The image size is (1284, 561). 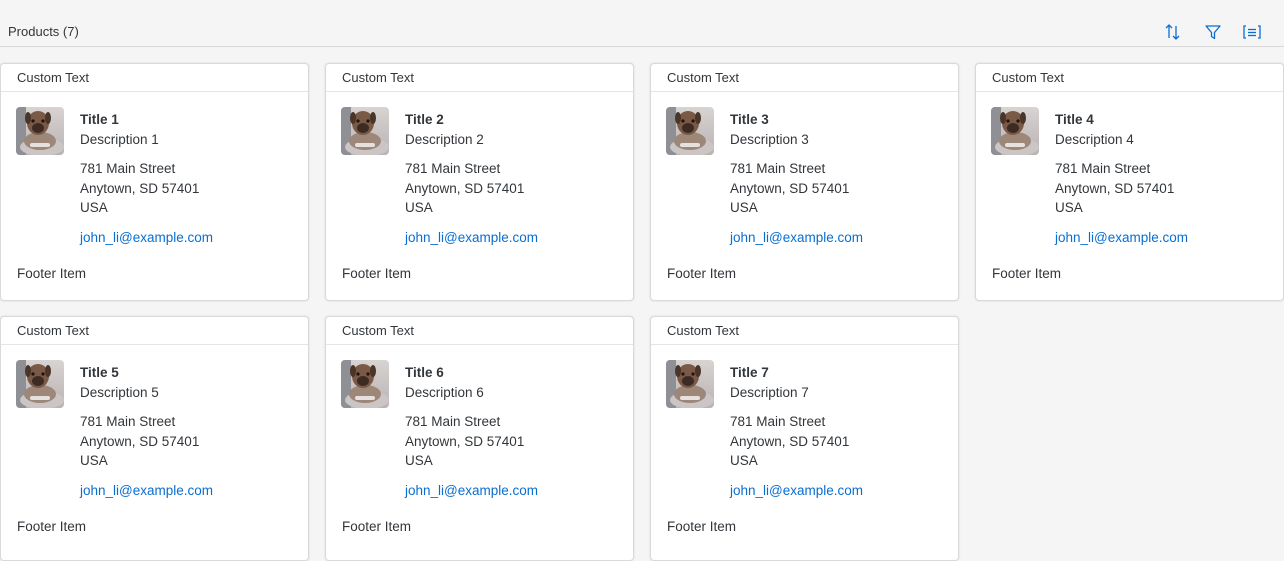 I want to click on toolbar: Products (7), so click(x=642, y=23).